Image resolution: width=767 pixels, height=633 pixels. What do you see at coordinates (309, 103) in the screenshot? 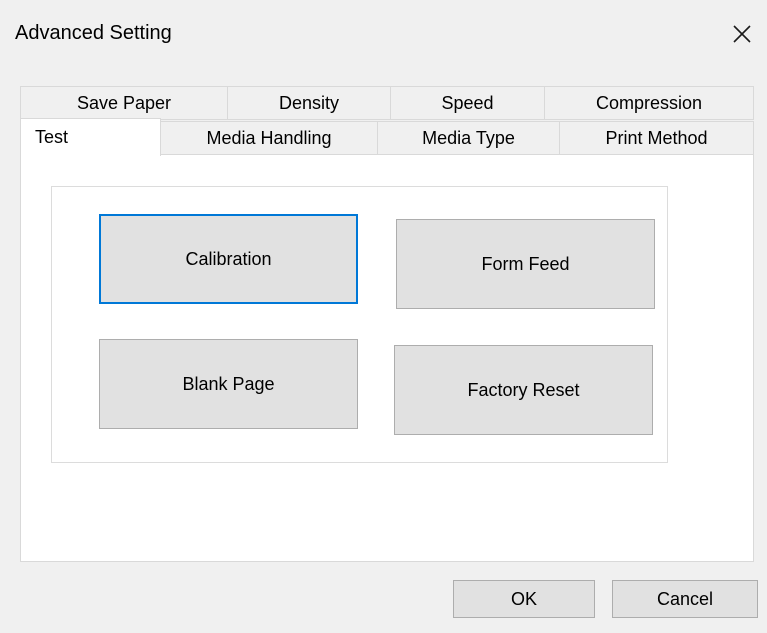
I see `tab-density: Density` at bounding box center [309, 103].